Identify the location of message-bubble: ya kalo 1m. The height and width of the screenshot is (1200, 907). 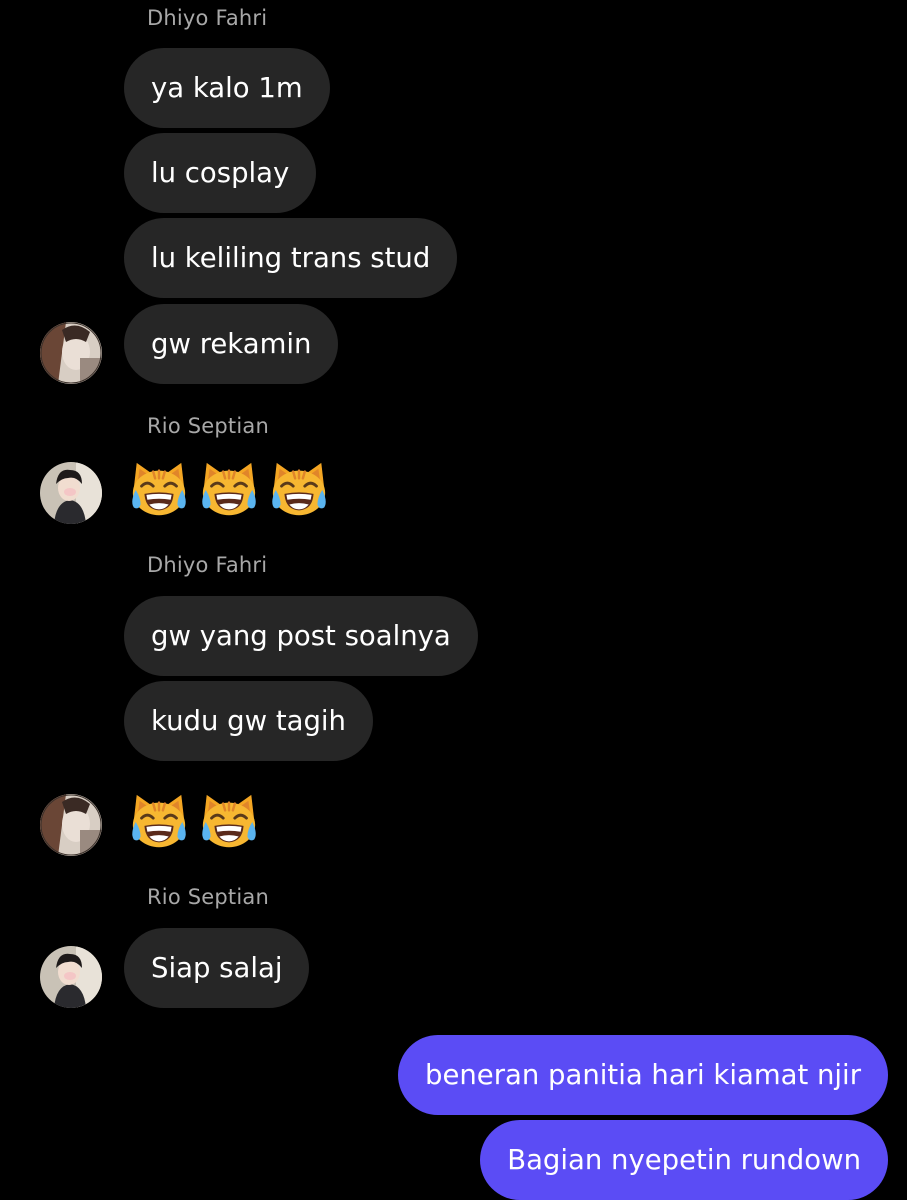
(227, 88).